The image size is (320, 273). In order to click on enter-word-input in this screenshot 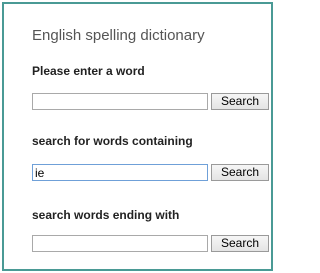, I will do `click(120, 101)`.